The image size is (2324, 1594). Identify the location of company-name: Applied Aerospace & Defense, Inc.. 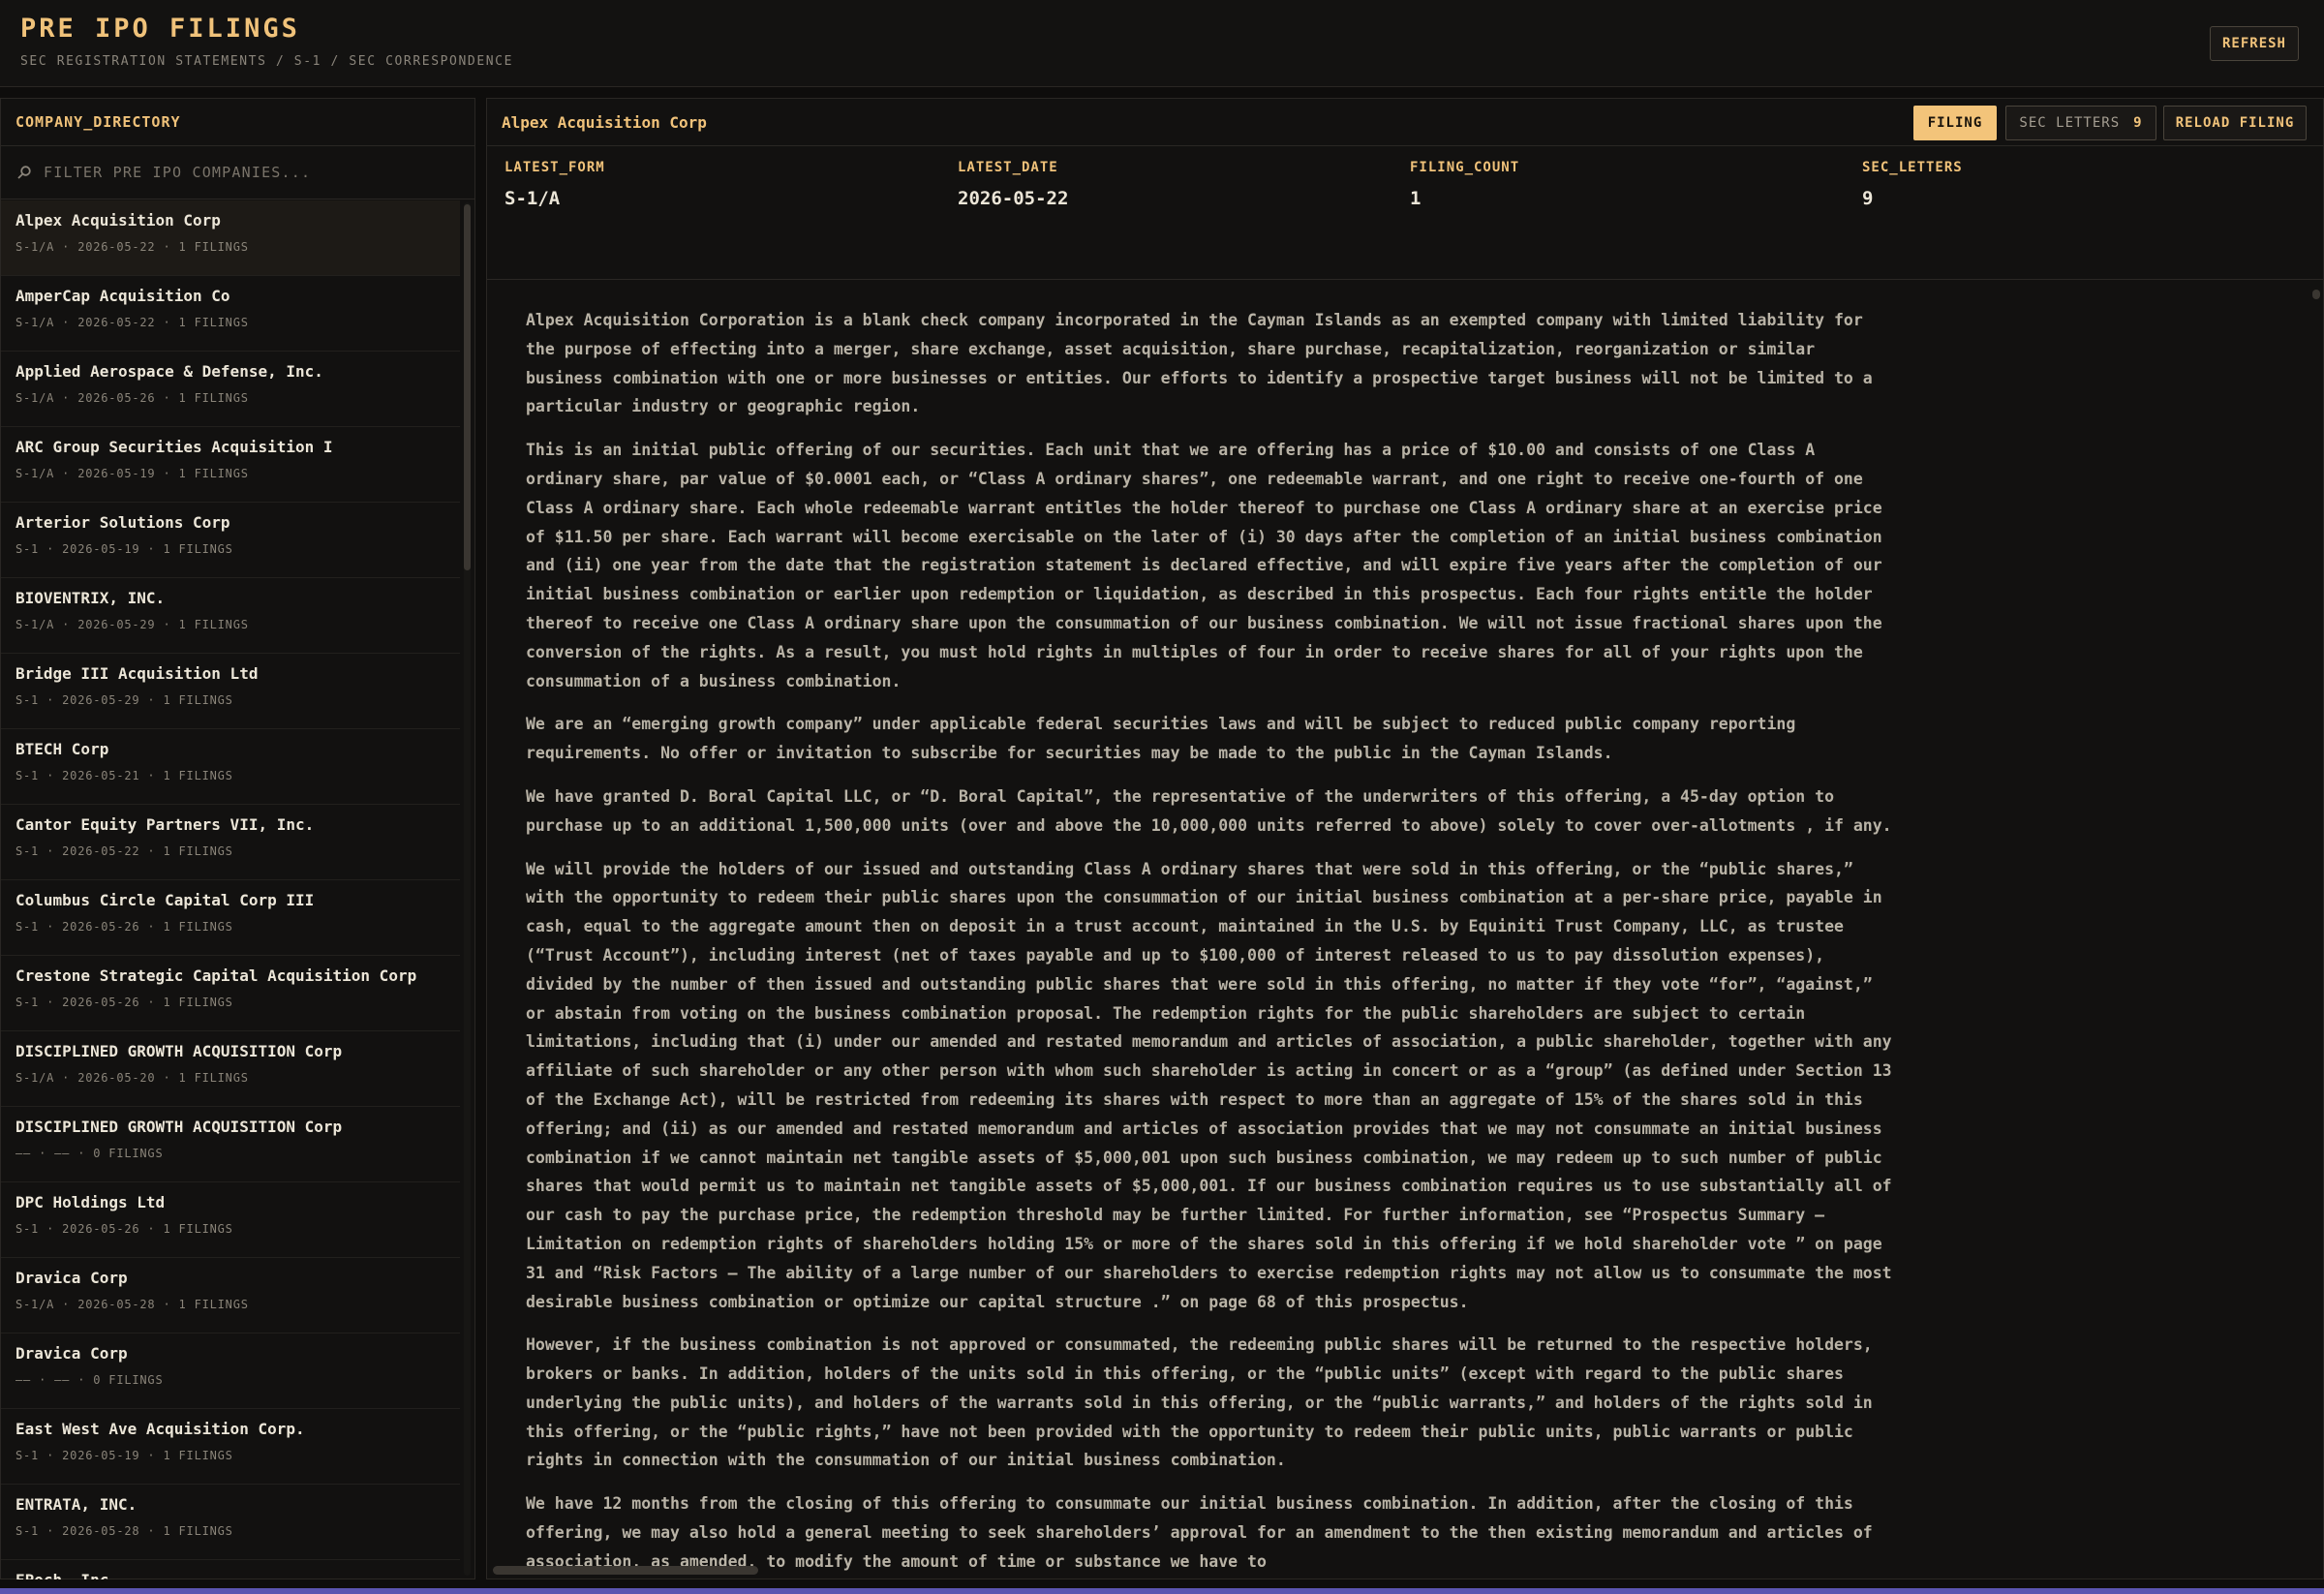
(169, 371).